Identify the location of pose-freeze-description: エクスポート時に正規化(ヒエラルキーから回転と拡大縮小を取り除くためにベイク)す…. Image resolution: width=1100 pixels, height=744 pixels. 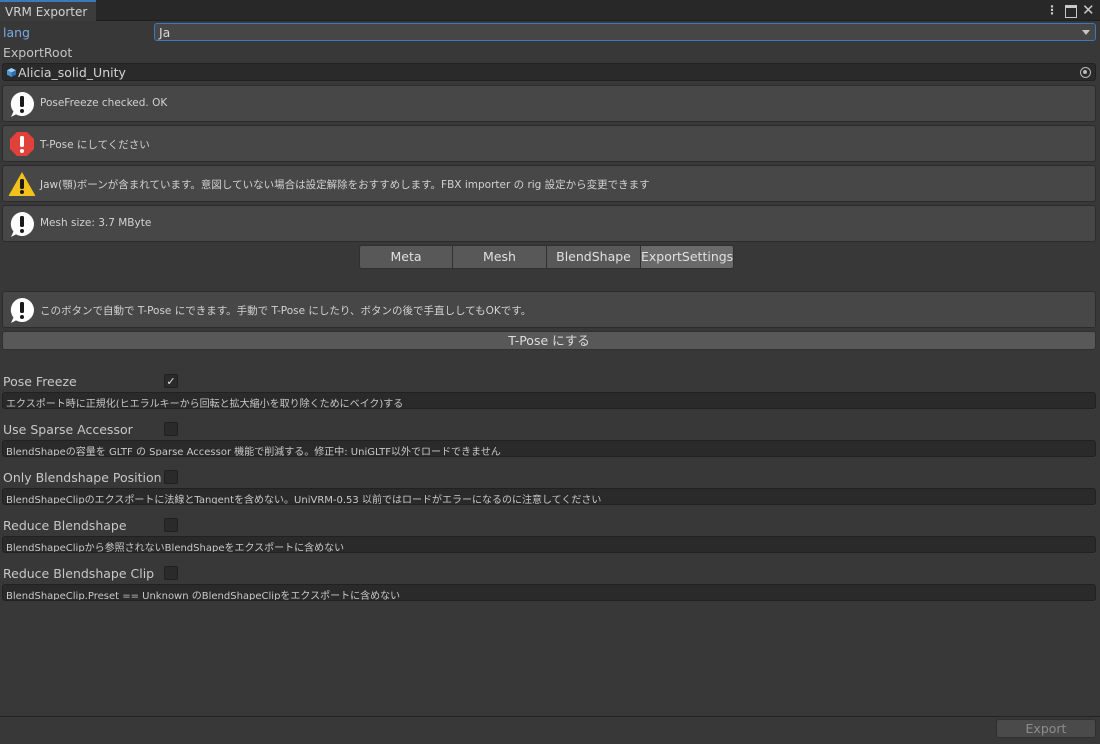
(549, 400).